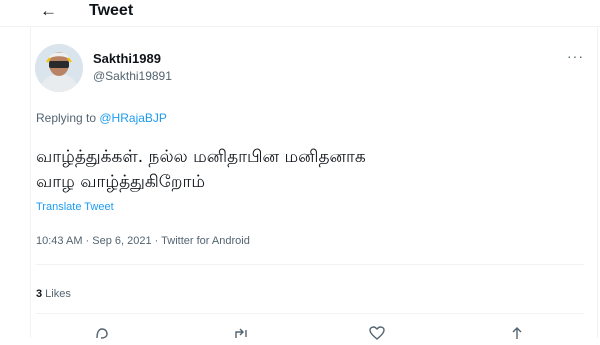 This screenshot has height=345, width=600. What do you see at coordinates (575, 56) in the screenshot?
I see `more-icon: ···` at bounding box center [575, 56].